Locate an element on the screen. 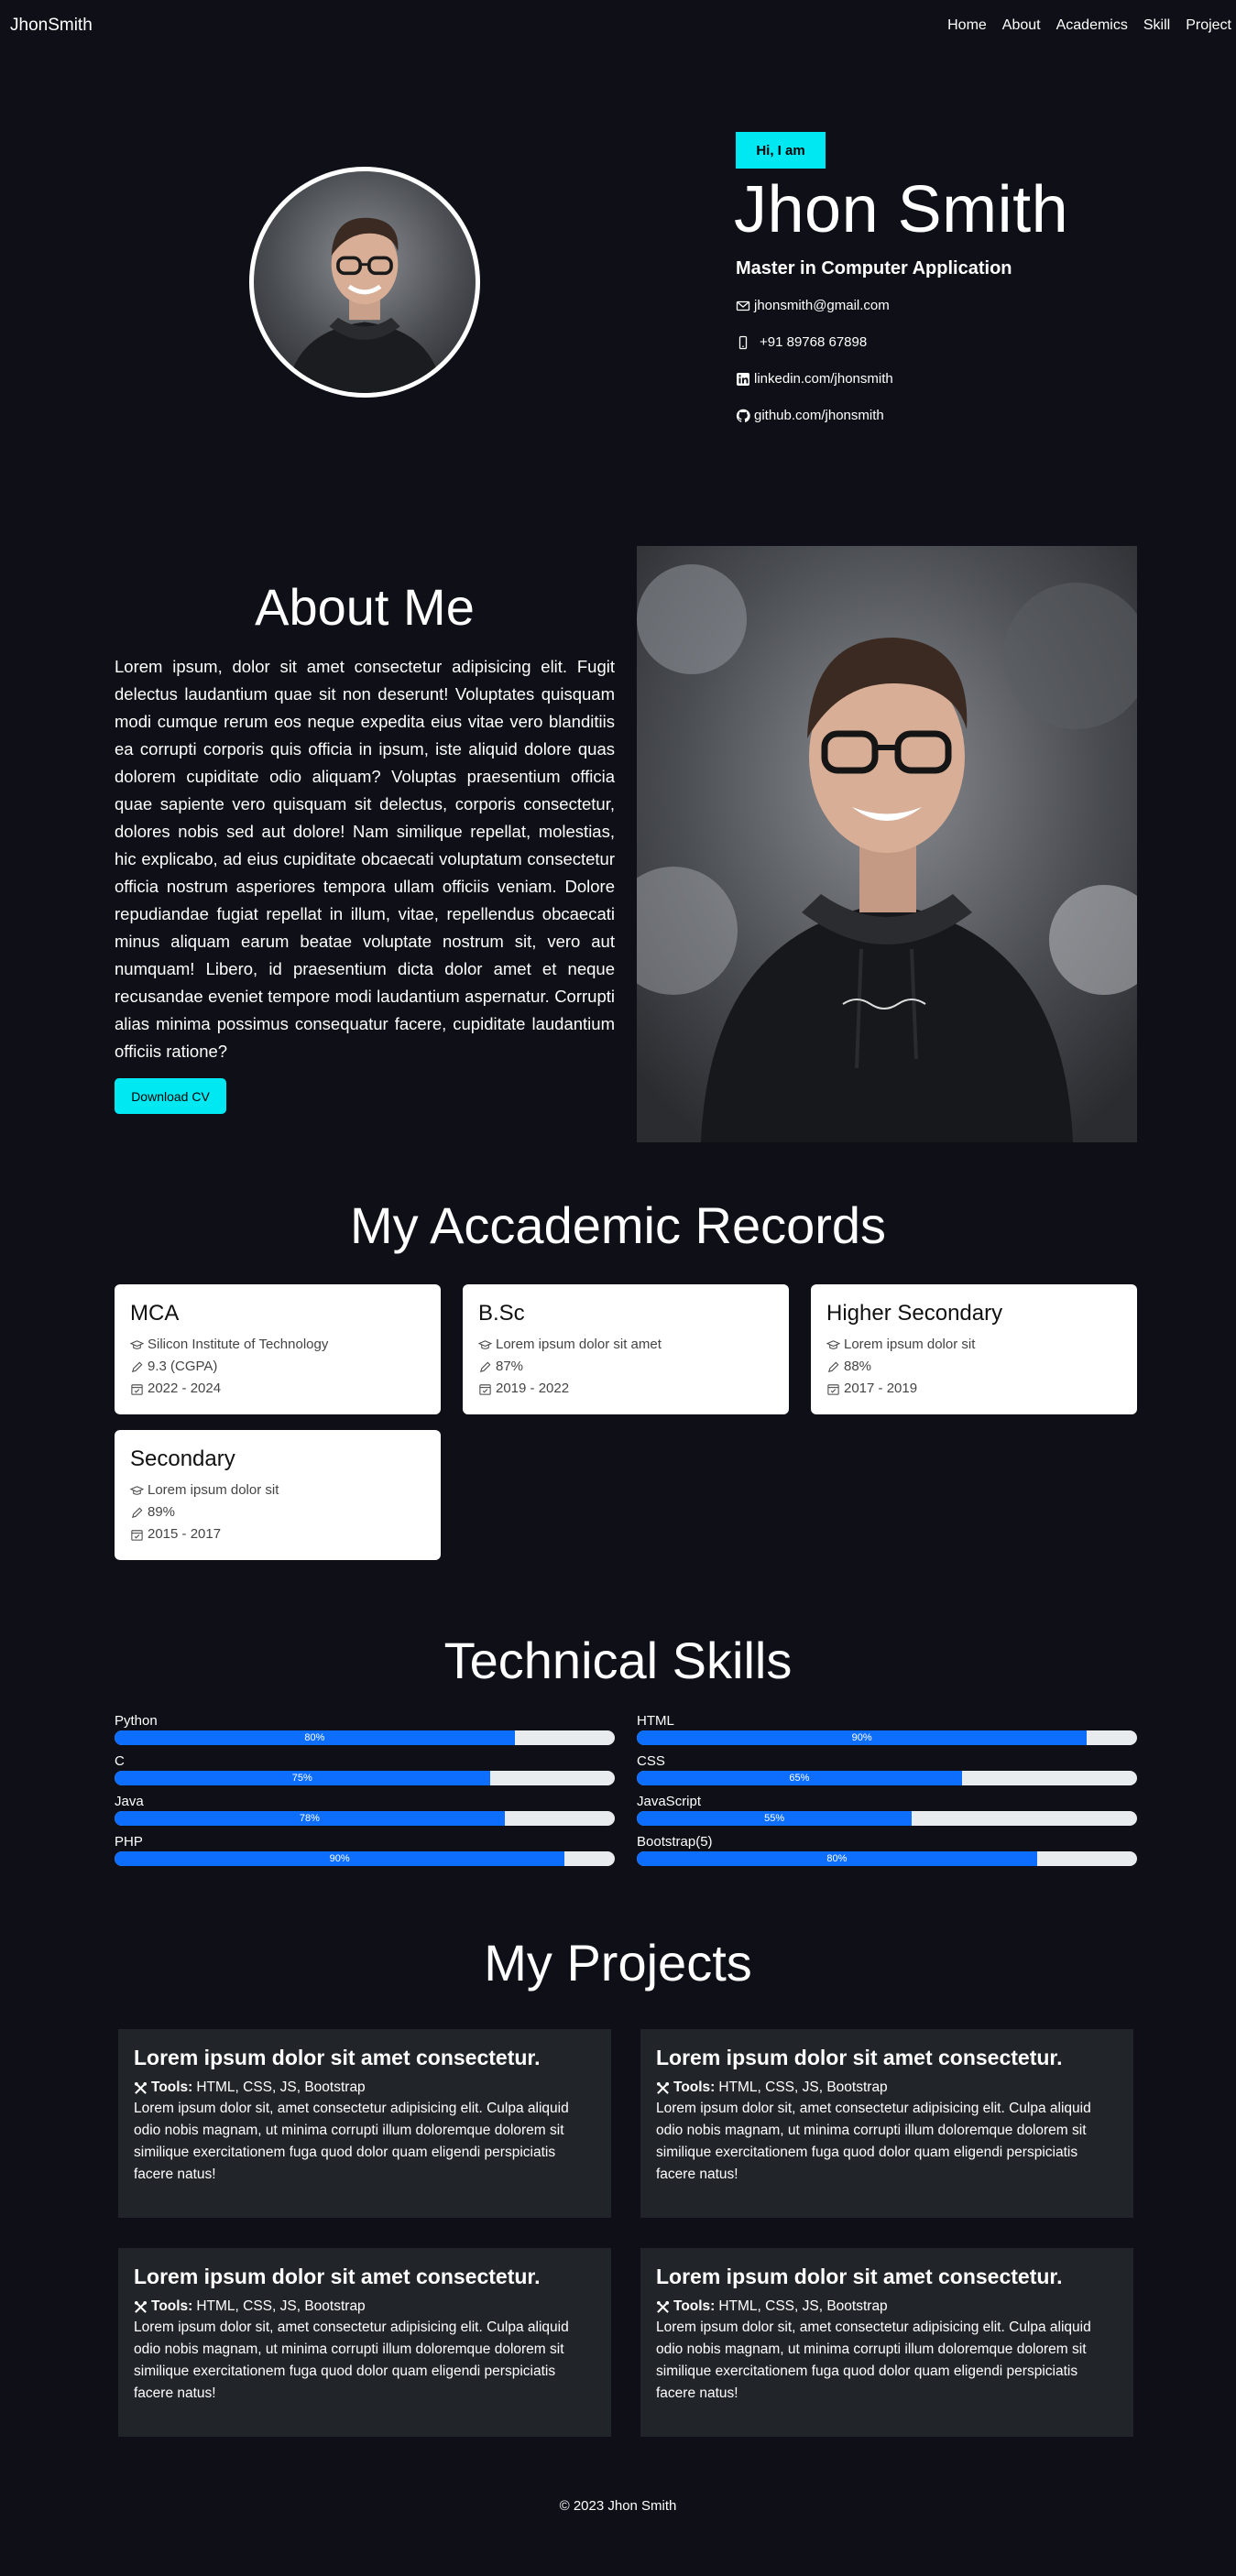 The width and height of the screenshot is (1236, 2576). avatar is located at coordinates (364, 282).